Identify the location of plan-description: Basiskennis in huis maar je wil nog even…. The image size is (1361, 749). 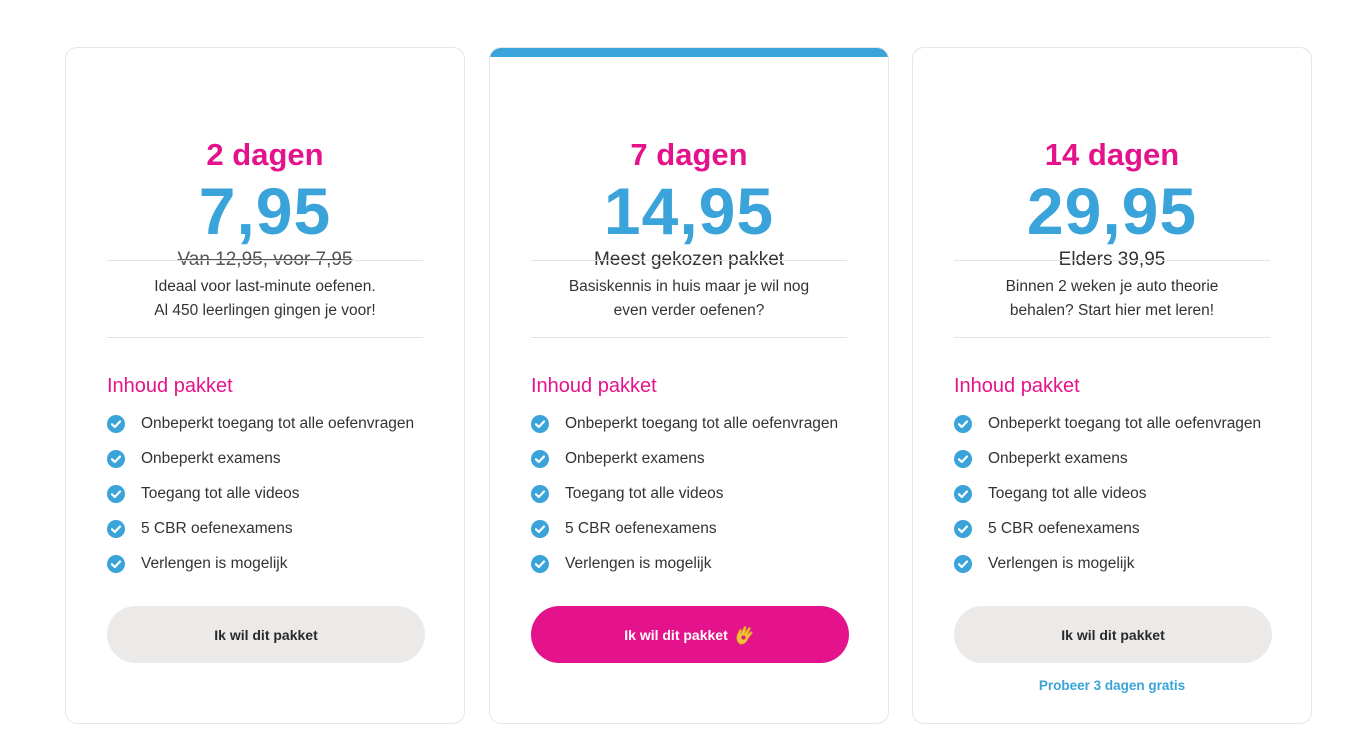
(689, 299).